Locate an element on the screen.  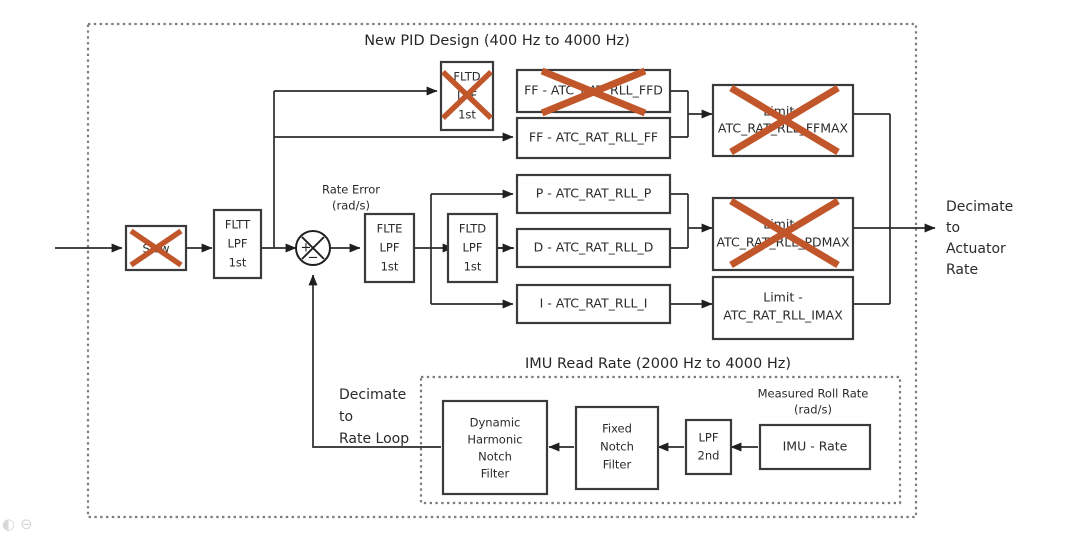
block-fixed-notch-line2: Notch is located at coordinates (617, 447).